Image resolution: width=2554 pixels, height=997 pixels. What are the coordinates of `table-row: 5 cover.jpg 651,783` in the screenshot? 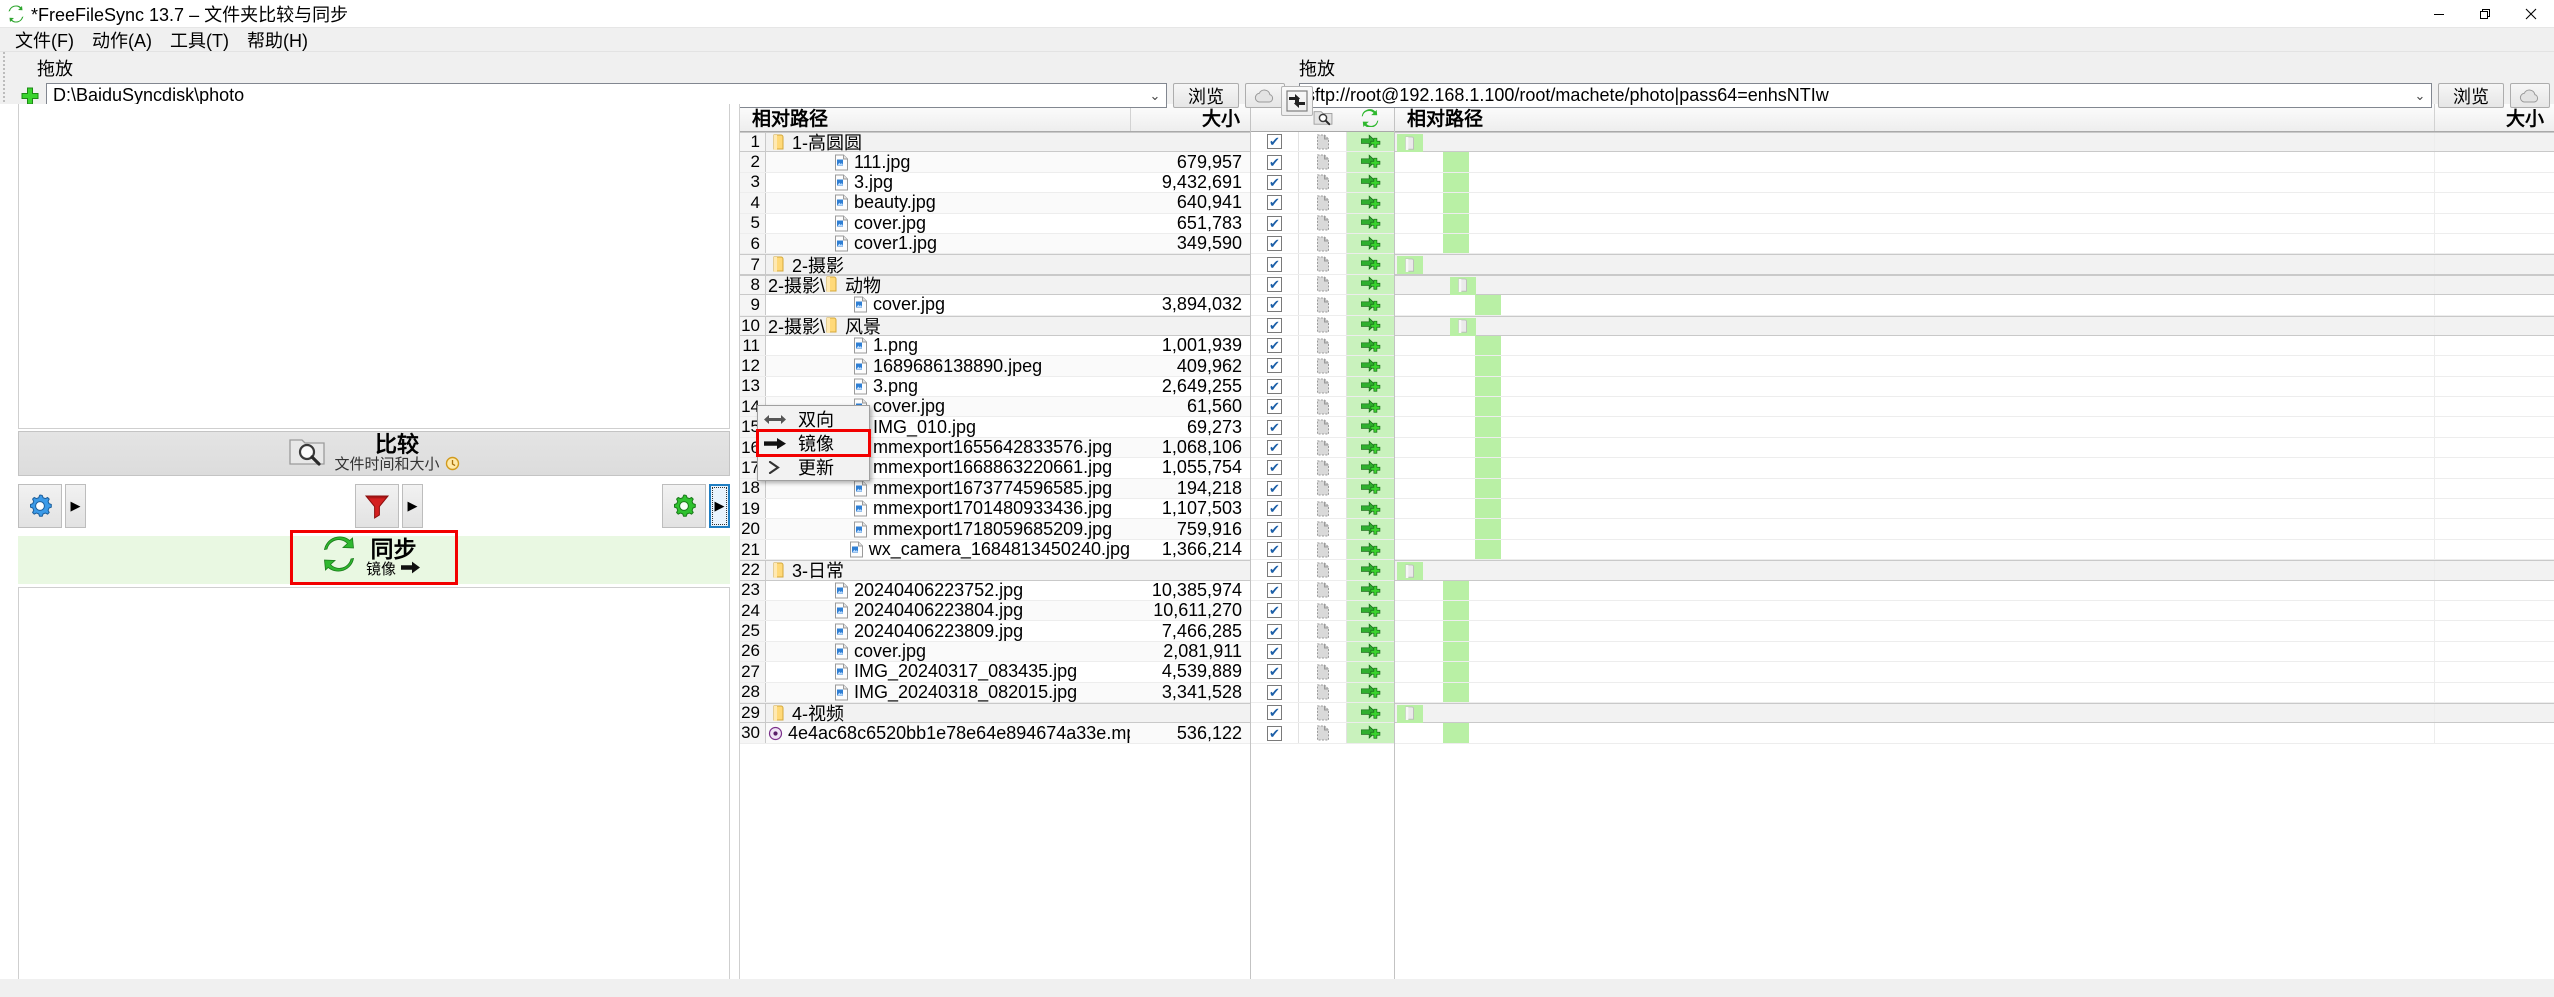 It's located at (995, 223).